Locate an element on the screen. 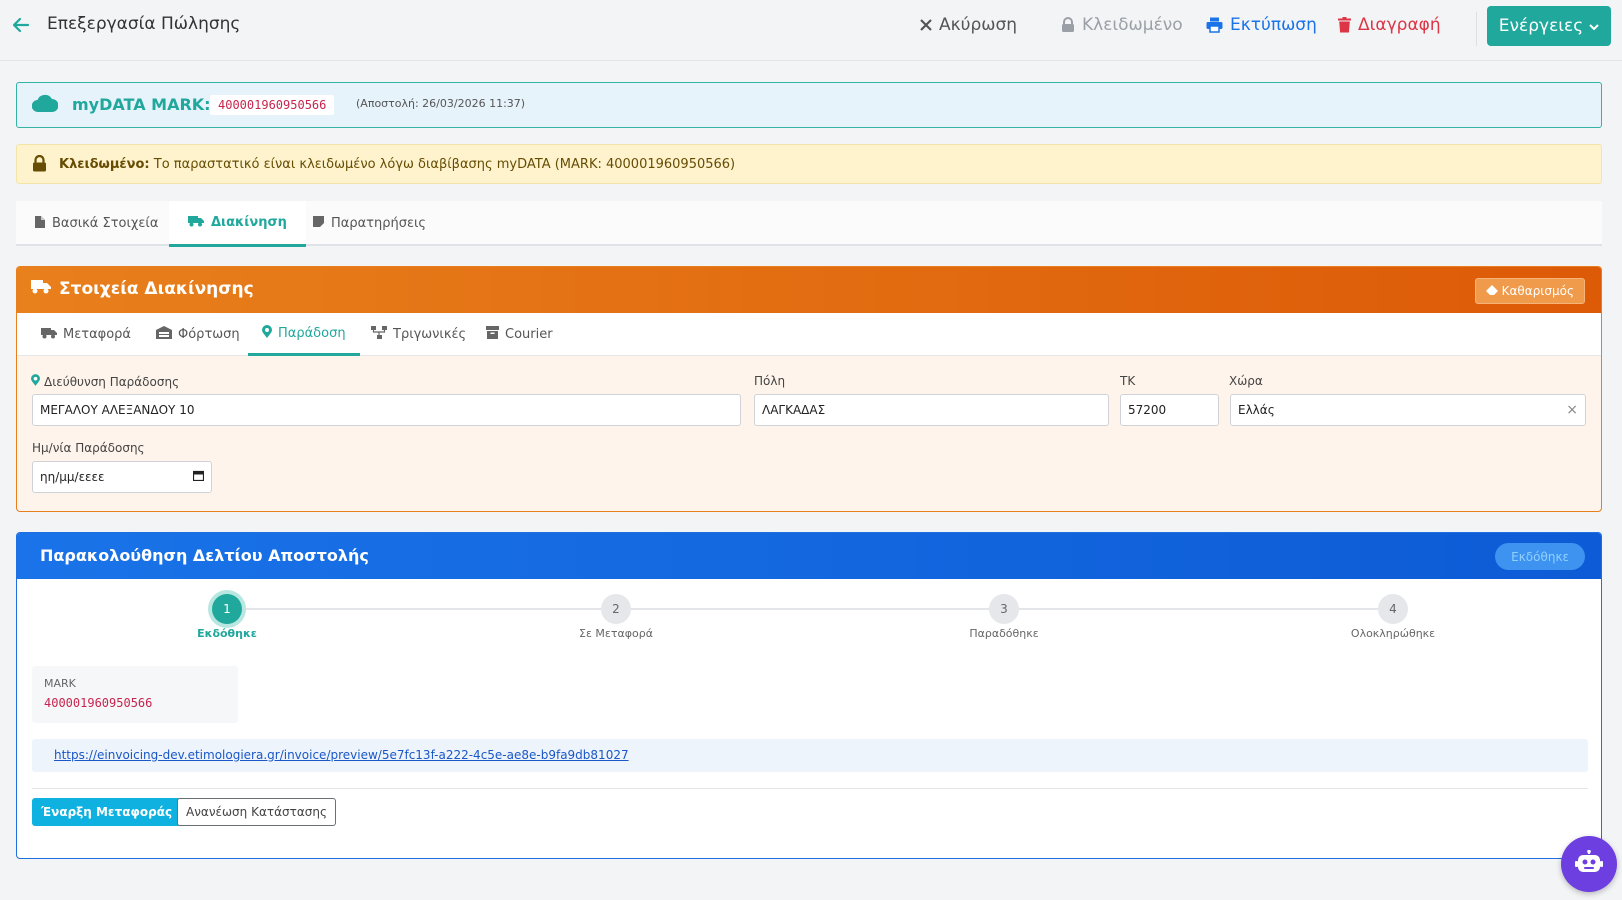  divider is located at coordinates (810, 788).